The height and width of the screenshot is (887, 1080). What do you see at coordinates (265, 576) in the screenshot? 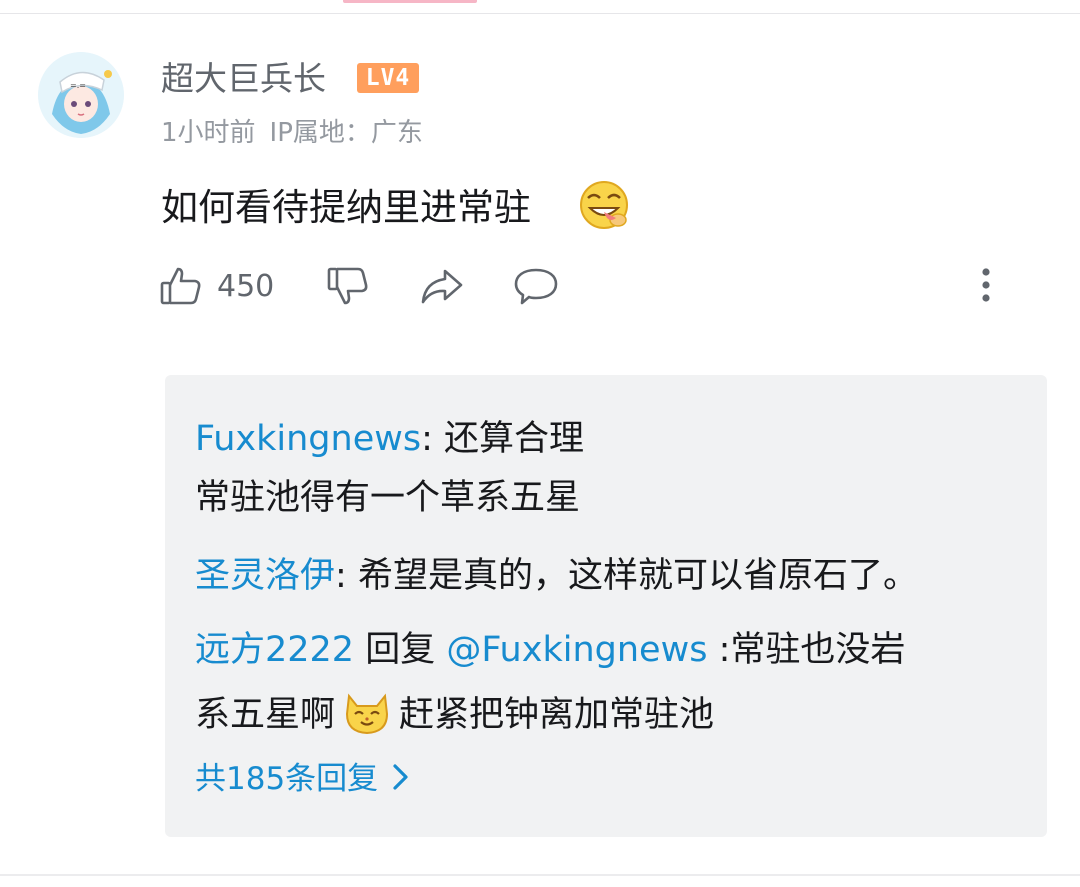
I see `reply-username: 圣灵洛伊` at bounding box center [265, 576].